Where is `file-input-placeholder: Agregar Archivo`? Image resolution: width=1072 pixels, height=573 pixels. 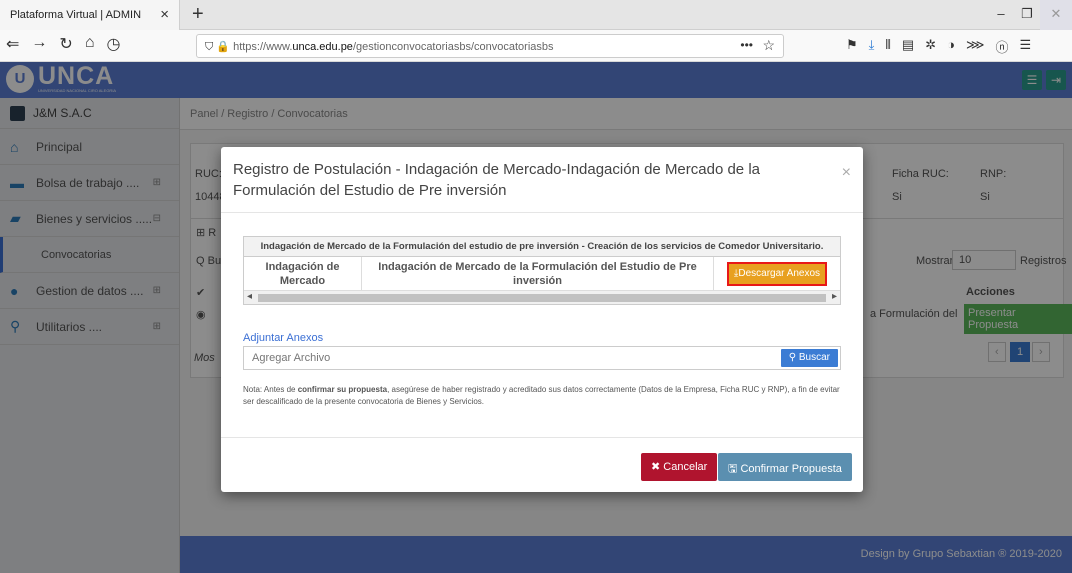 file-input-placeholder: Agregar Archivo is located at coordinates (291, 358).